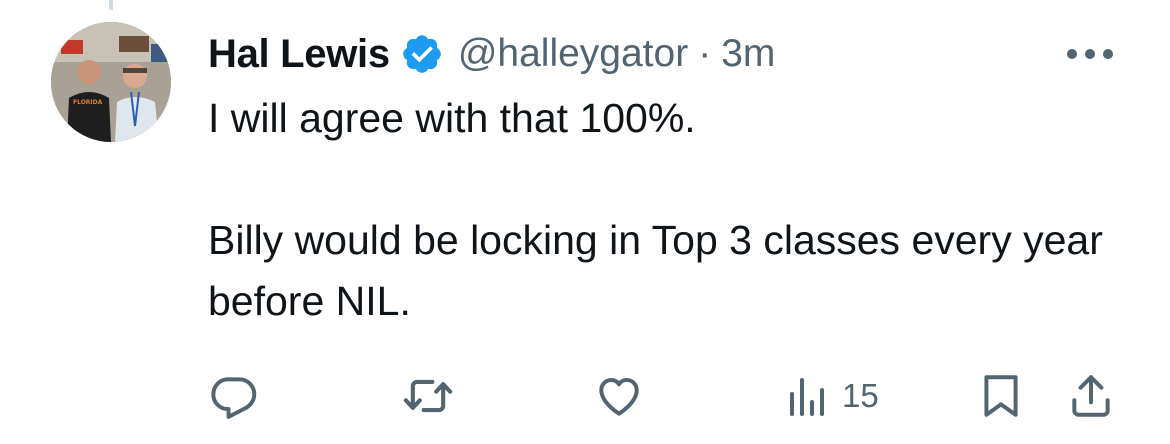 The height and width of the screenshot is (444, 1170). Describe the element at coordinates (422, 54) in the screenshot. I see `verified-badge-icon` at that location.